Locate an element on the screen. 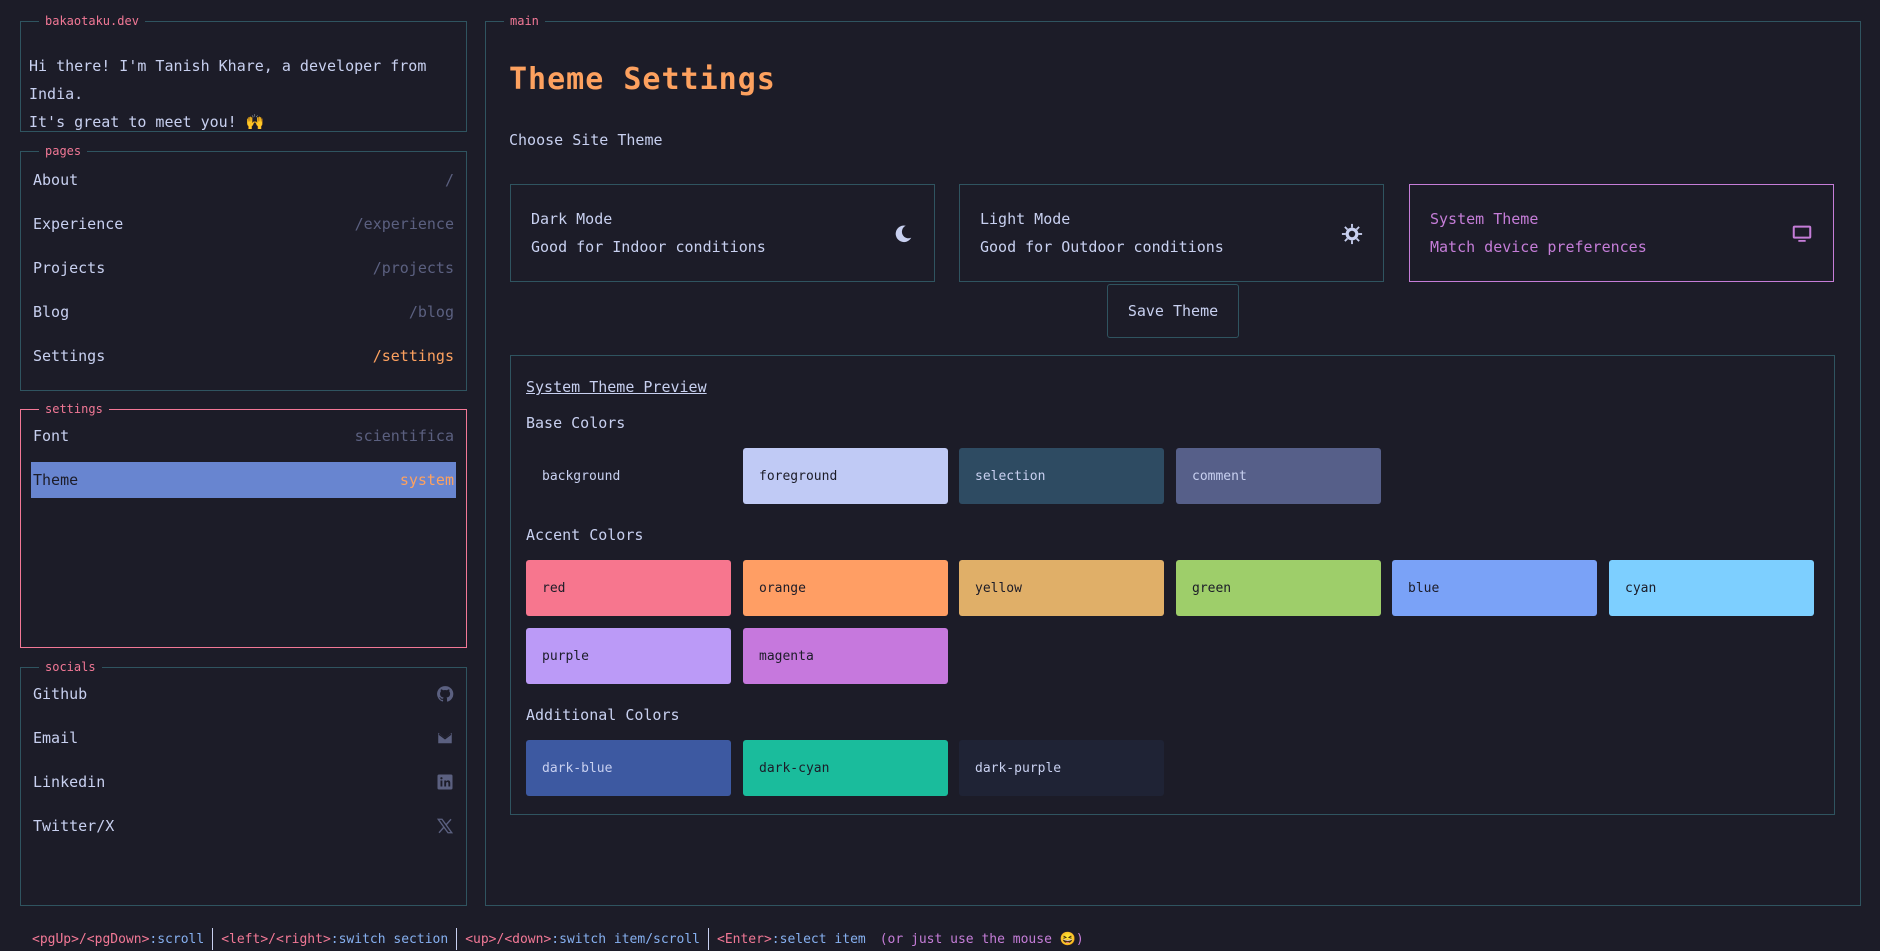 This screenshot has width=1880, height=951. nav-item-path: /projects is located at coordinates (413, 268).